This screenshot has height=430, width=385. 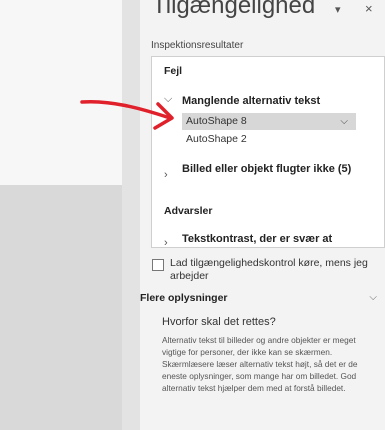 What do you see at coordinates (127, 114) in the screenshot?
I see `annotation-arrow` at bounding box center [127, 114].